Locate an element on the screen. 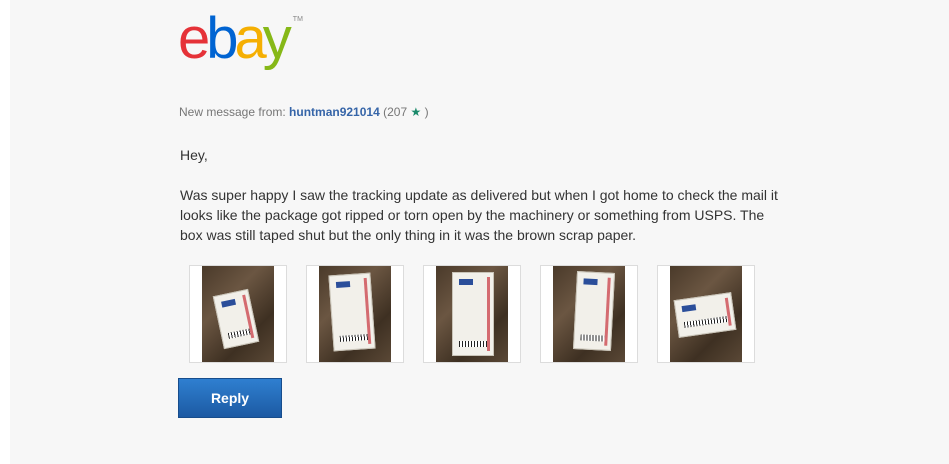  message-greeting: Hey, is located at coordinates (194, 155).